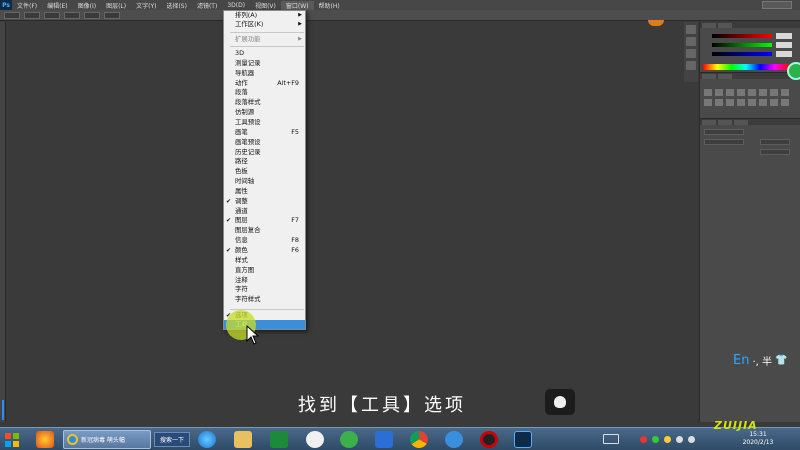 The image size is (800, 450). I want to click on menu-item-panel: 画笔预设, so click(264, 142).